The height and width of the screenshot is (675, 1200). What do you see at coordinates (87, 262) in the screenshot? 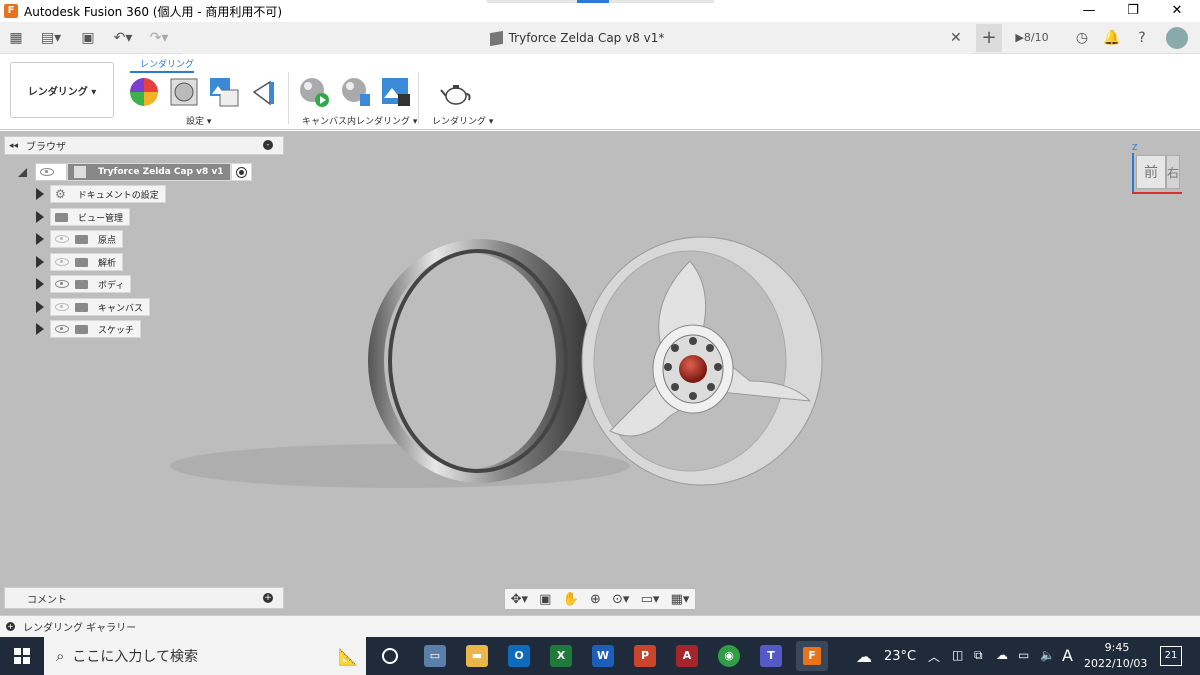
I see `analysis-node: 解析` at bounding box center [87, 262].